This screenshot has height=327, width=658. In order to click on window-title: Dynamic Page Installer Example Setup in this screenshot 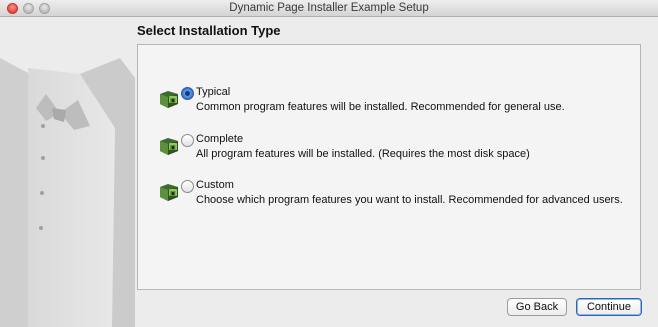, I will do `click(329, 8)`.